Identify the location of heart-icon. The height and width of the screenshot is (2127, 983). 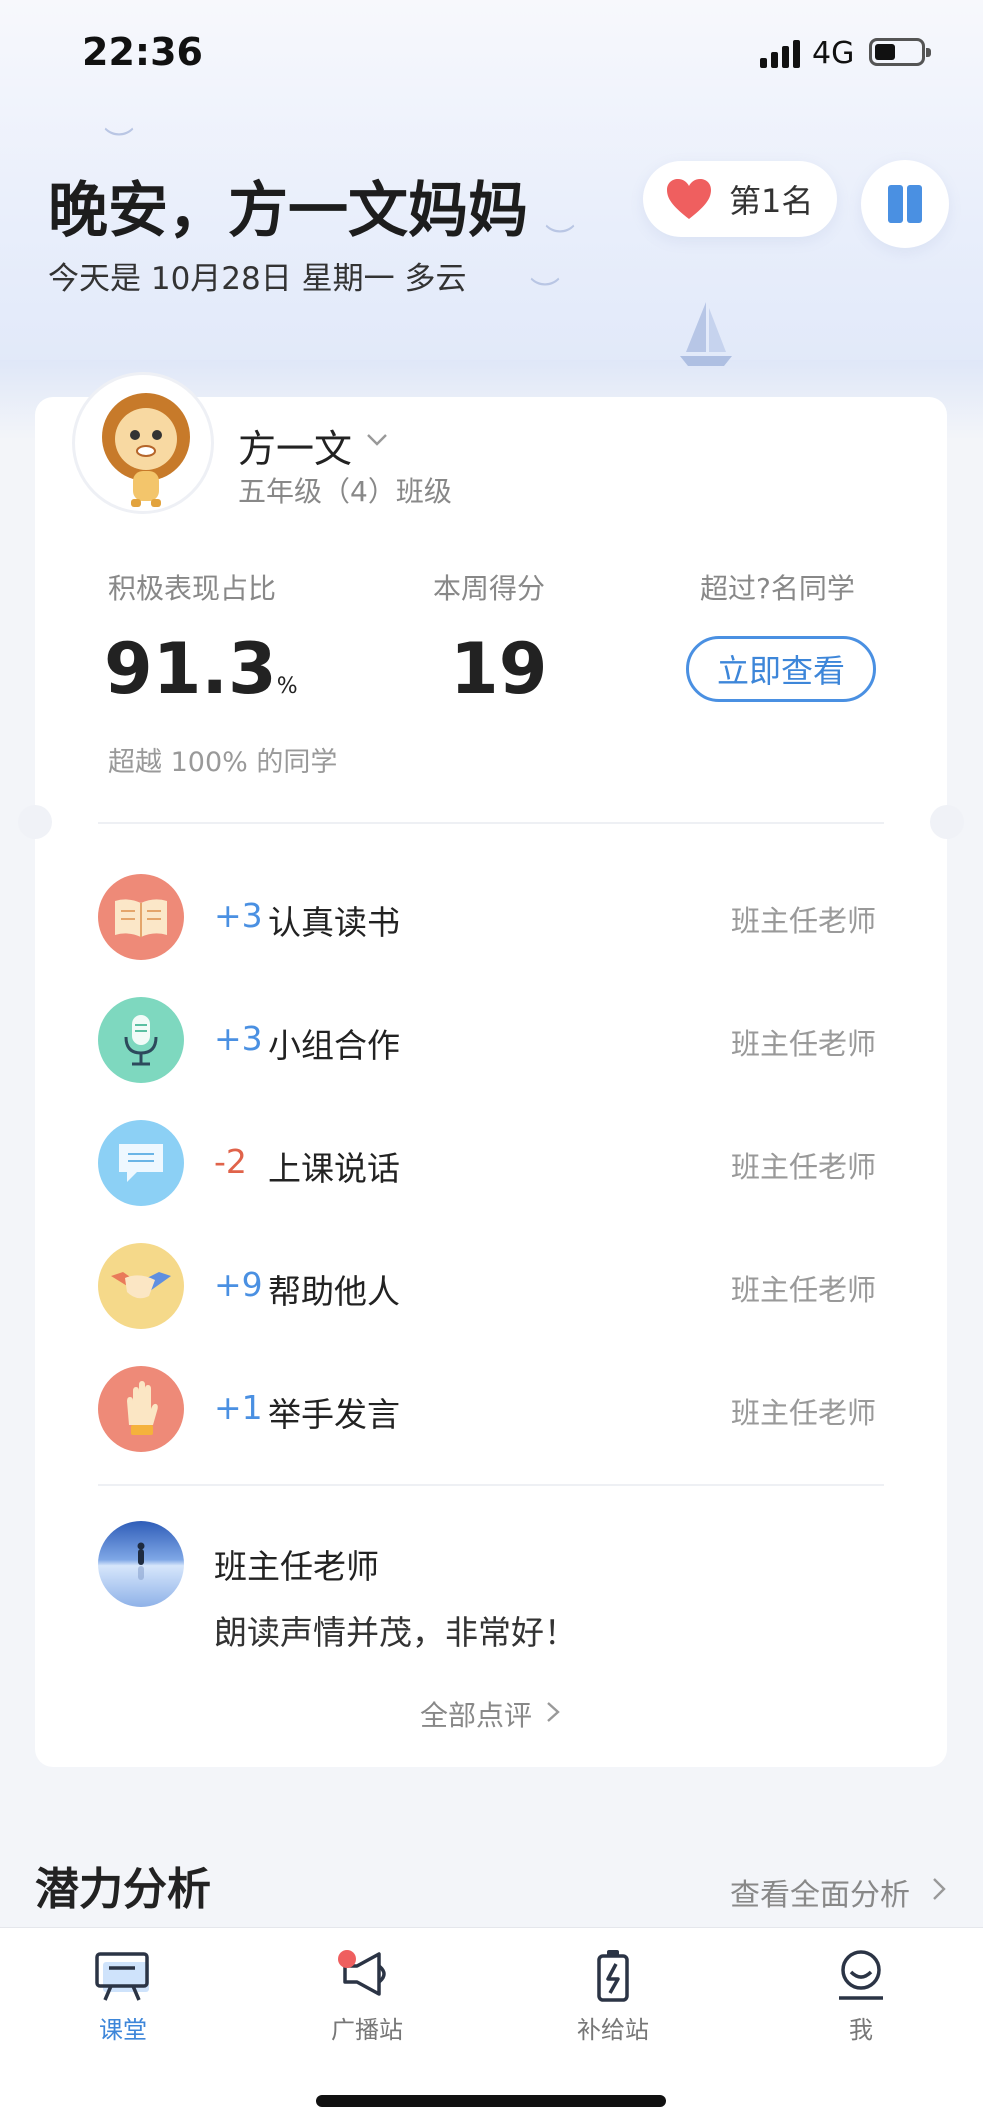
(689, 199).